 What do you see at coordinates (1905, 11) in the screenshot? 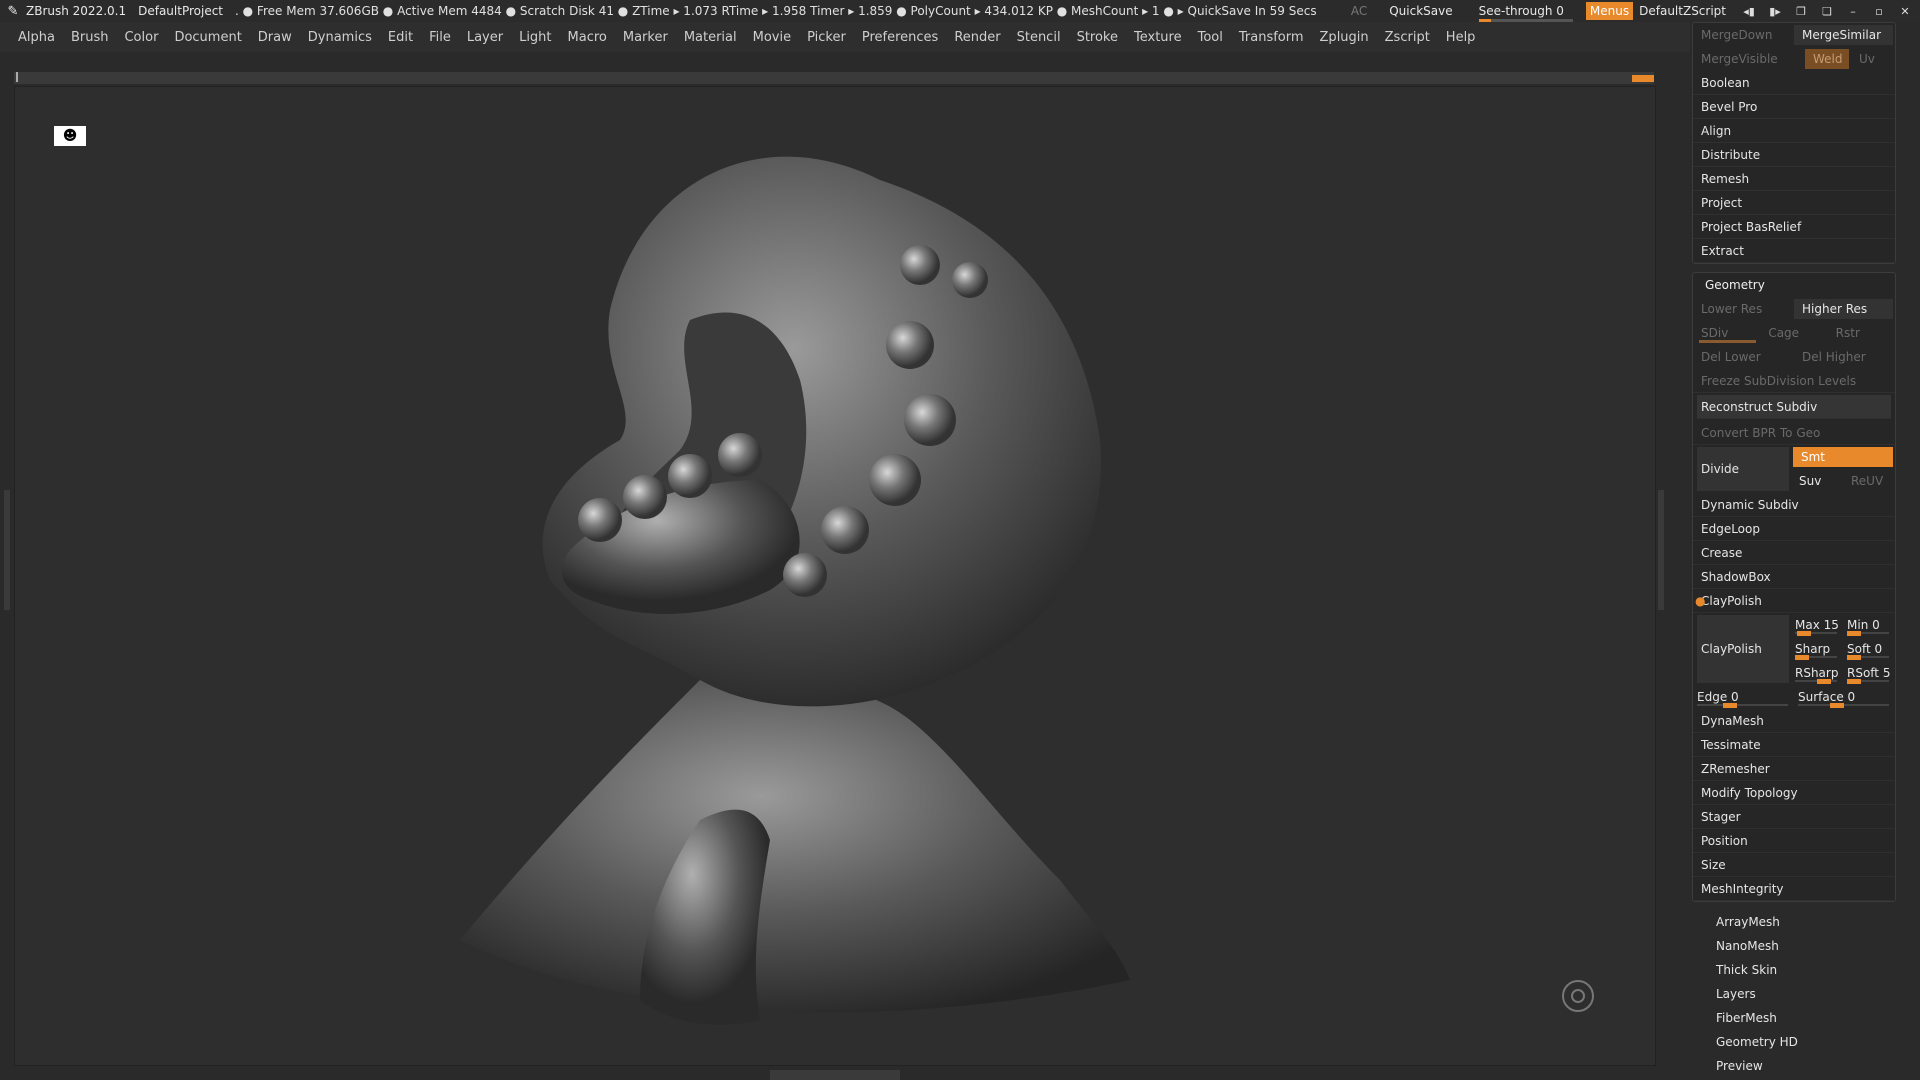
I see `close-icon: ✕` at bounding box center [1905, 11].